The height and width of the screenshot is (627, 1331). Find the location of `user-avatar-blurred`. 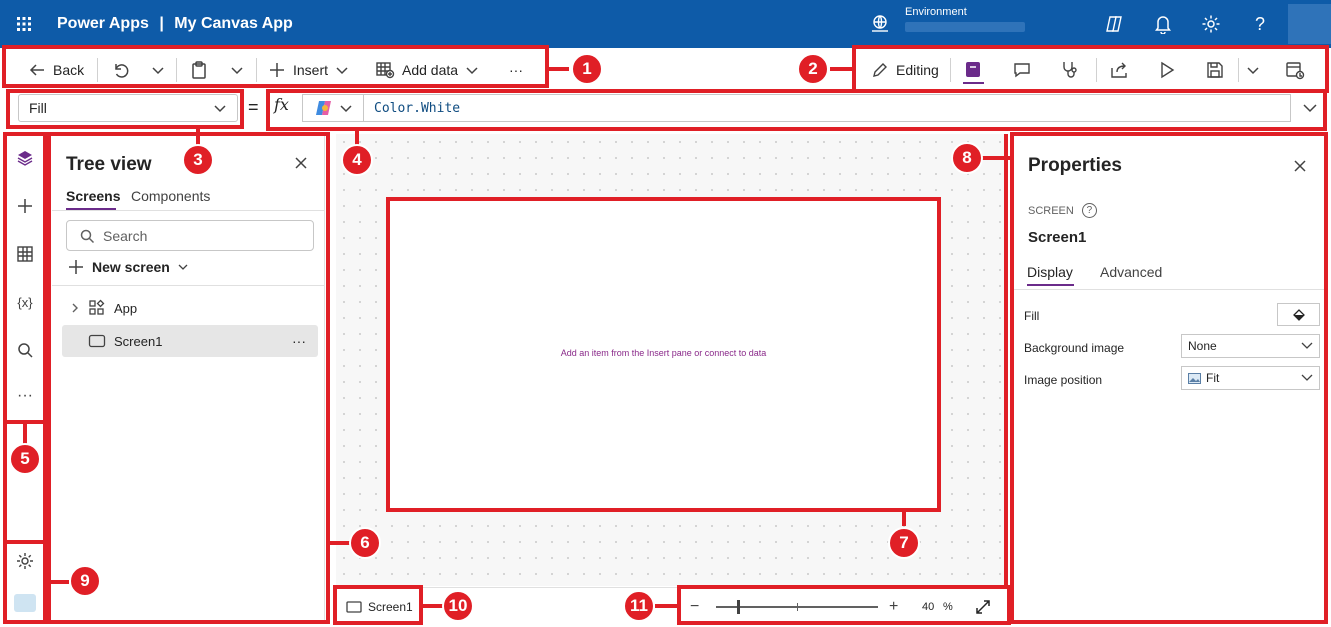

user-avatar-blurred is located at coordinates (1309, 24).